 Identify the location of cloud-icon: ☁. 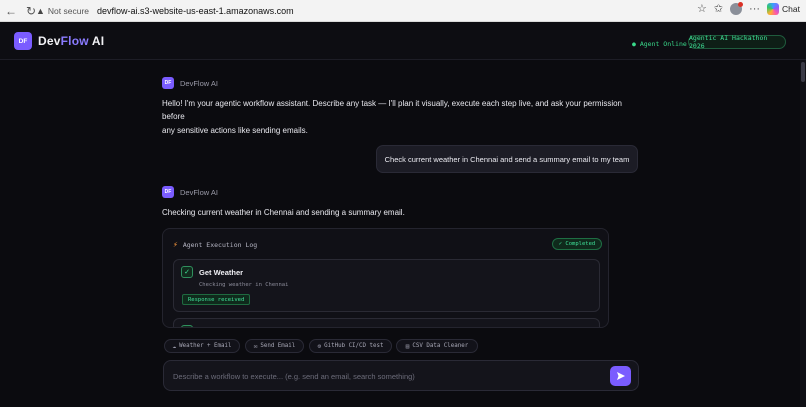
(174, 346).